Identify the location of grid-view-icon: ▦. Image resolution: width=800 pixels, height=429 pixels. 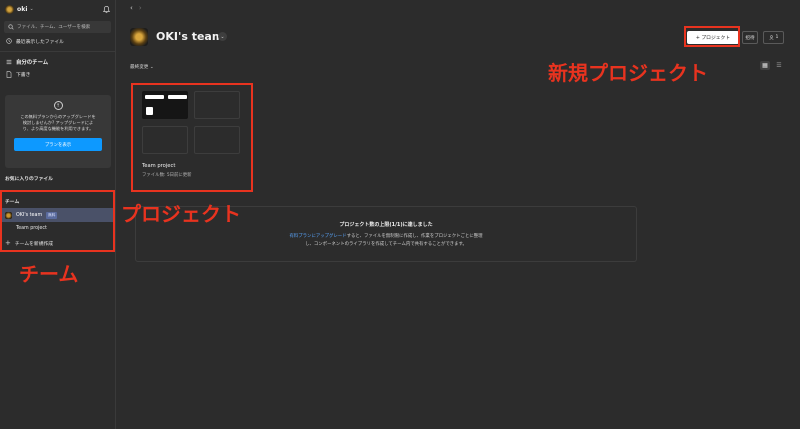
(765, 65).